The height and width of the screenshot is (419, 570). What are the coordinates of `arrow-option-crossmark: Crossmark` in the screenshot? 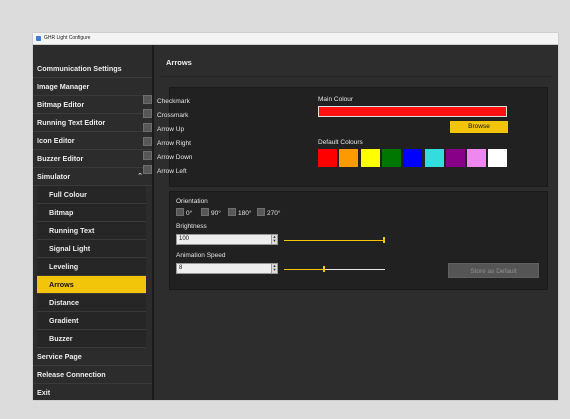 It's located at (165, 114).